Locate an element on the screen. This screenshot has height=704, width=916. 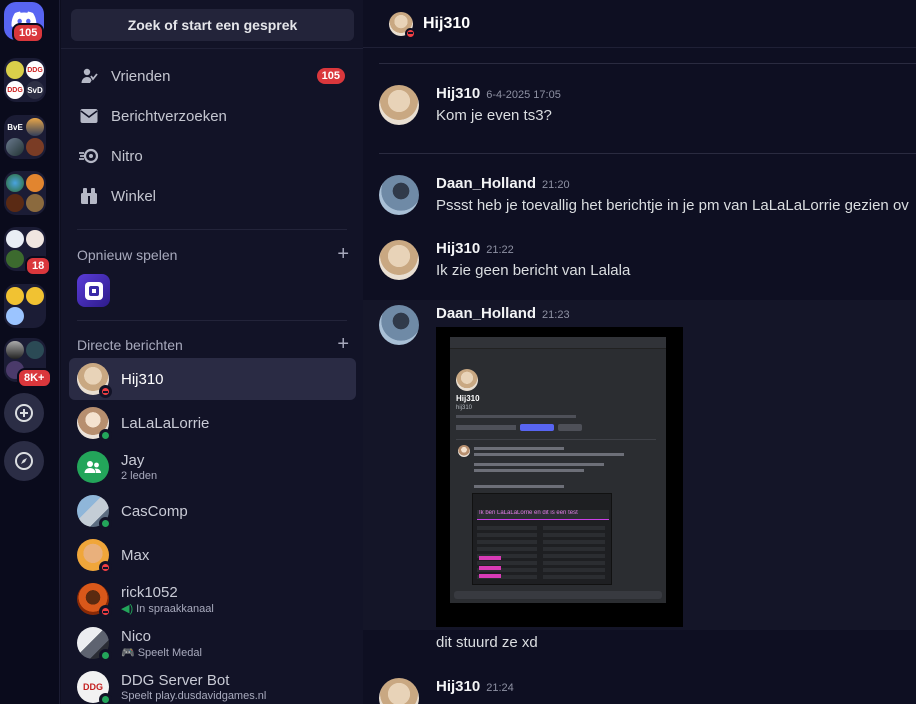
avatar: DDG is located at coordinates (94, 687).